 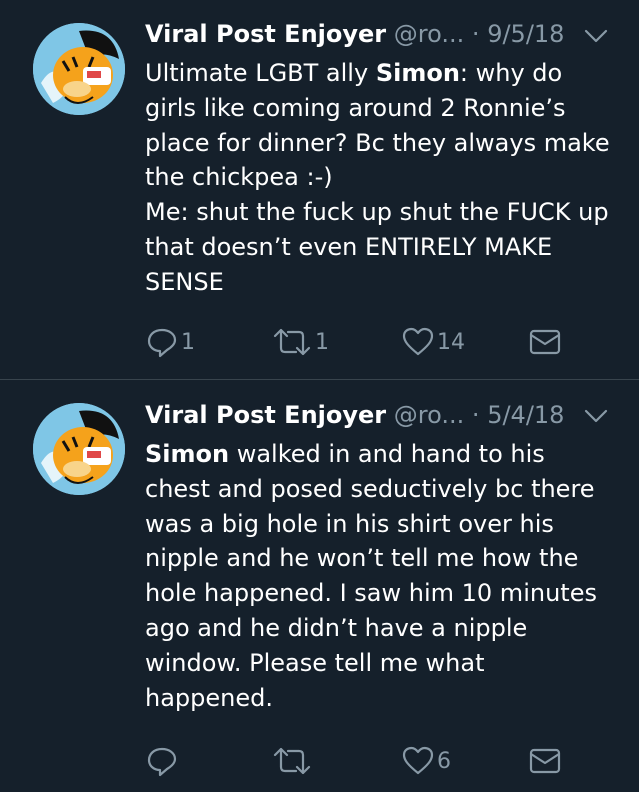 I want to click on like-button: 14, so click(x=433, y=342).